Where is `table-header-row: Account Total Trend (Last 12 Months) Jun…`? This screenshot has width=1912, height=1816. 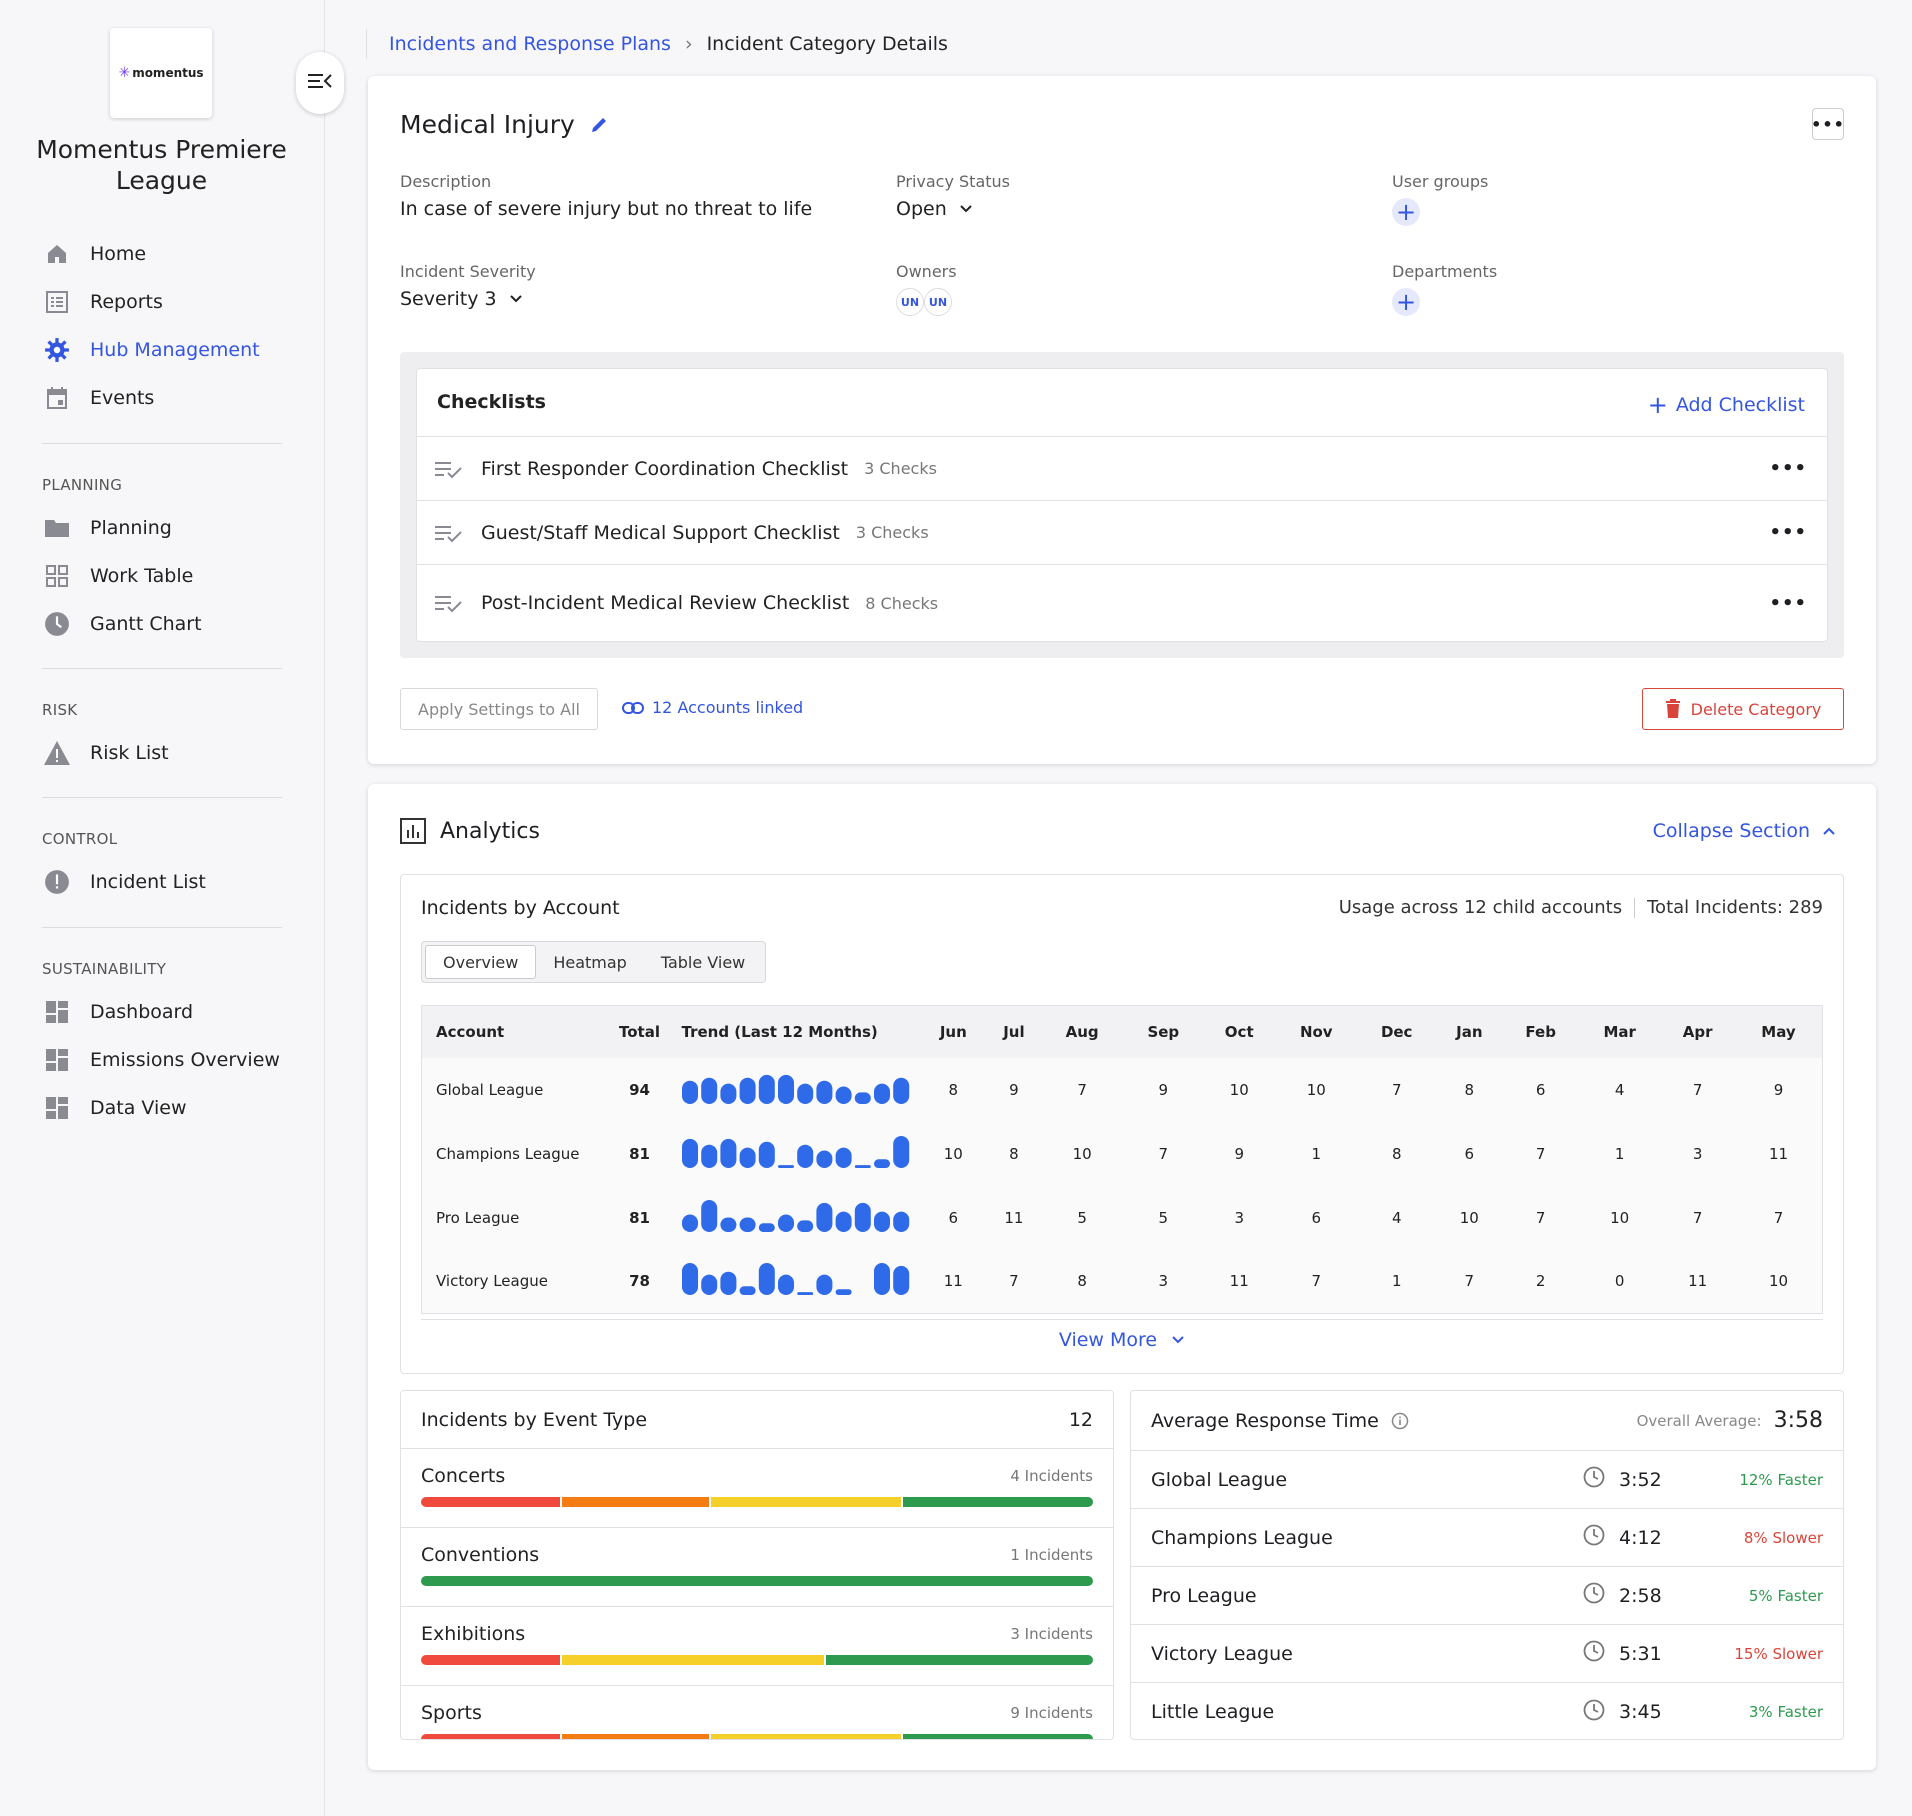 table-header-row: Account Total Trend (Last 12 Months) Jun… is located at coordinates (1122, 1031).